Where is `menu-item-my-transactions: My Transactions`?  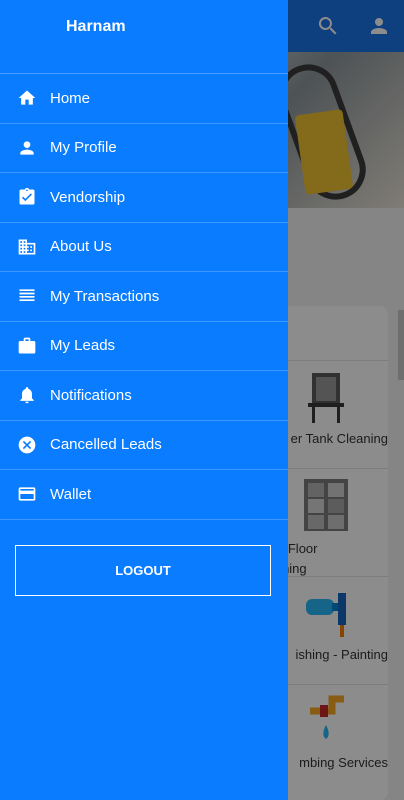 menu-item-my-transactions: My Transactions is located at coordinates (144, 297).